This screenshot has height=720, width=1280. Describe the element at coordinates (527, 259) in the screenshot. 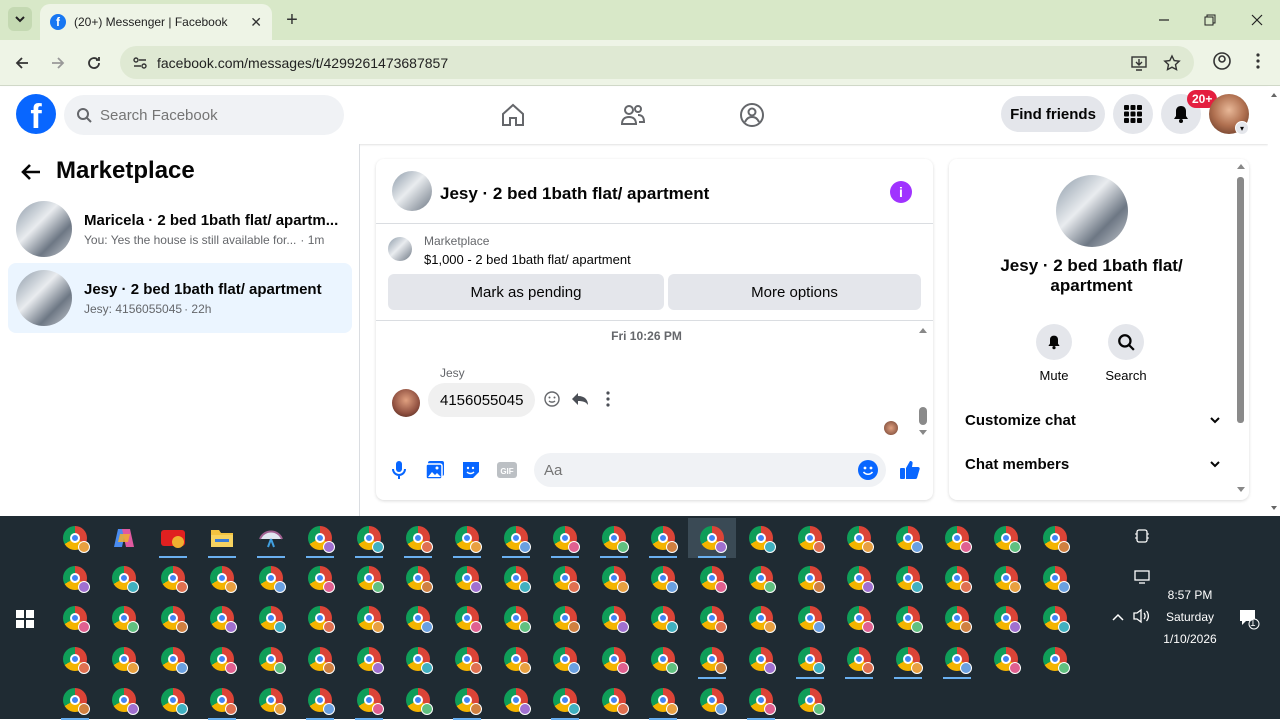

I see `listing-title: $1,000 - 2 bed 1bath flat/ apartment` at that location.